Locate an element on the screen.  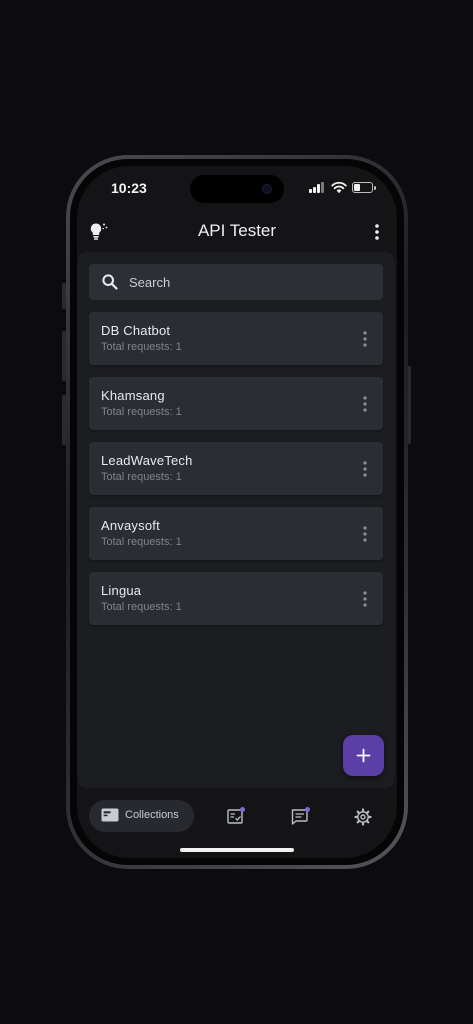
plus-icon is located at coordinates (363, 755).